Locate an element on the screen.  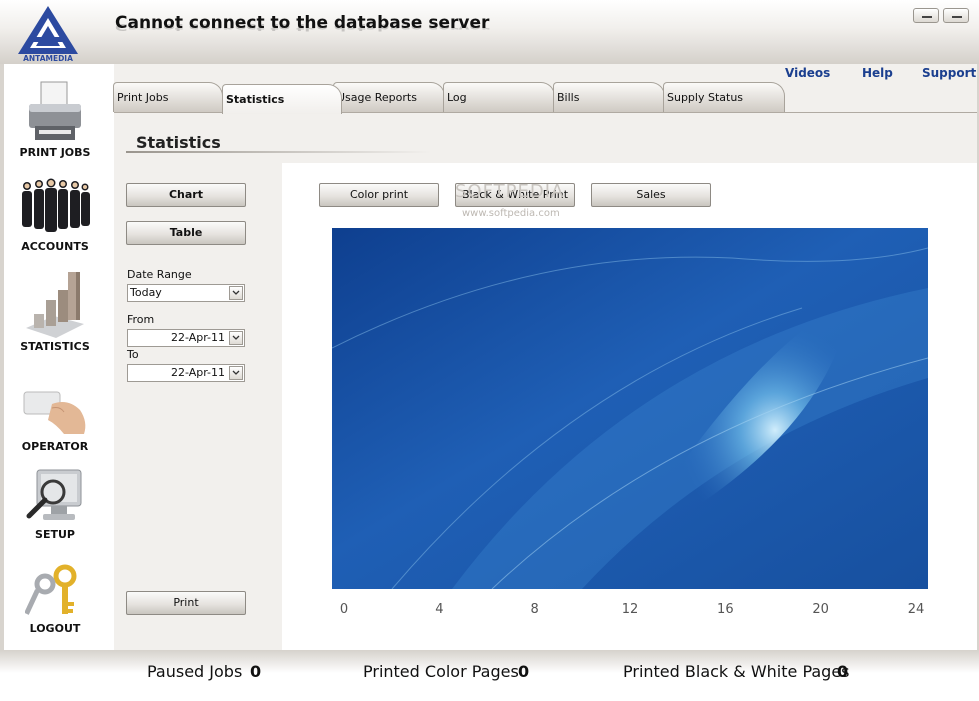
from-date-value: 22-Apr-11 is located at coordinates (197, 337).